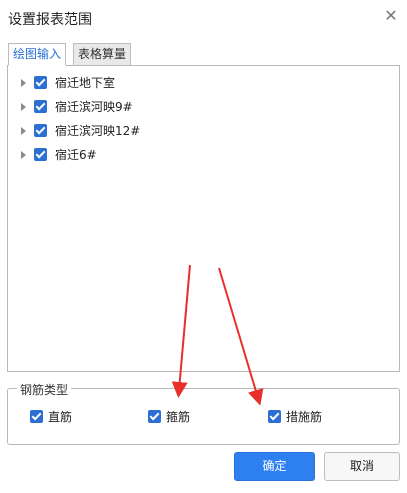 The height and width of the screenshot is (493, 407). What do you see at coordinates (44, 389) in the screenshot?
I see `rebar-type-legend: 钢筋类型` at bounding box center [44, 389].